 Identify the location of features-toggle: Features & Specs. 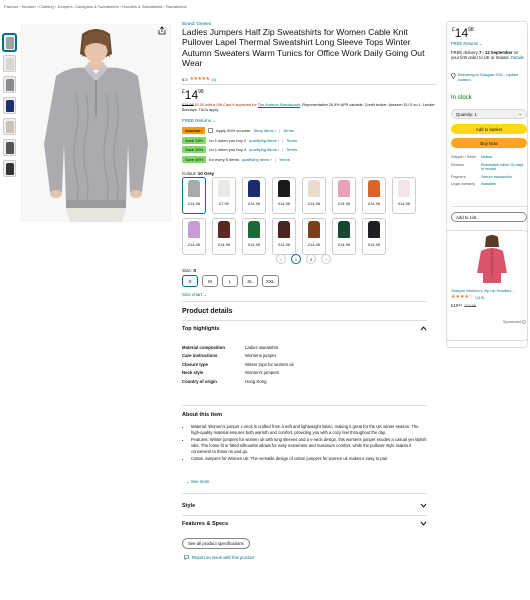
(304, 523).